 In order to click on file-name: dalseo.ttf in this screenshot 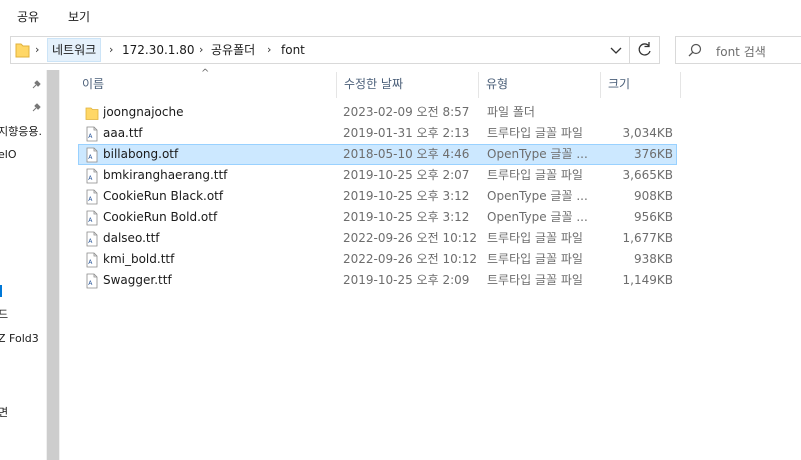, I will do `click(131, 238)`.